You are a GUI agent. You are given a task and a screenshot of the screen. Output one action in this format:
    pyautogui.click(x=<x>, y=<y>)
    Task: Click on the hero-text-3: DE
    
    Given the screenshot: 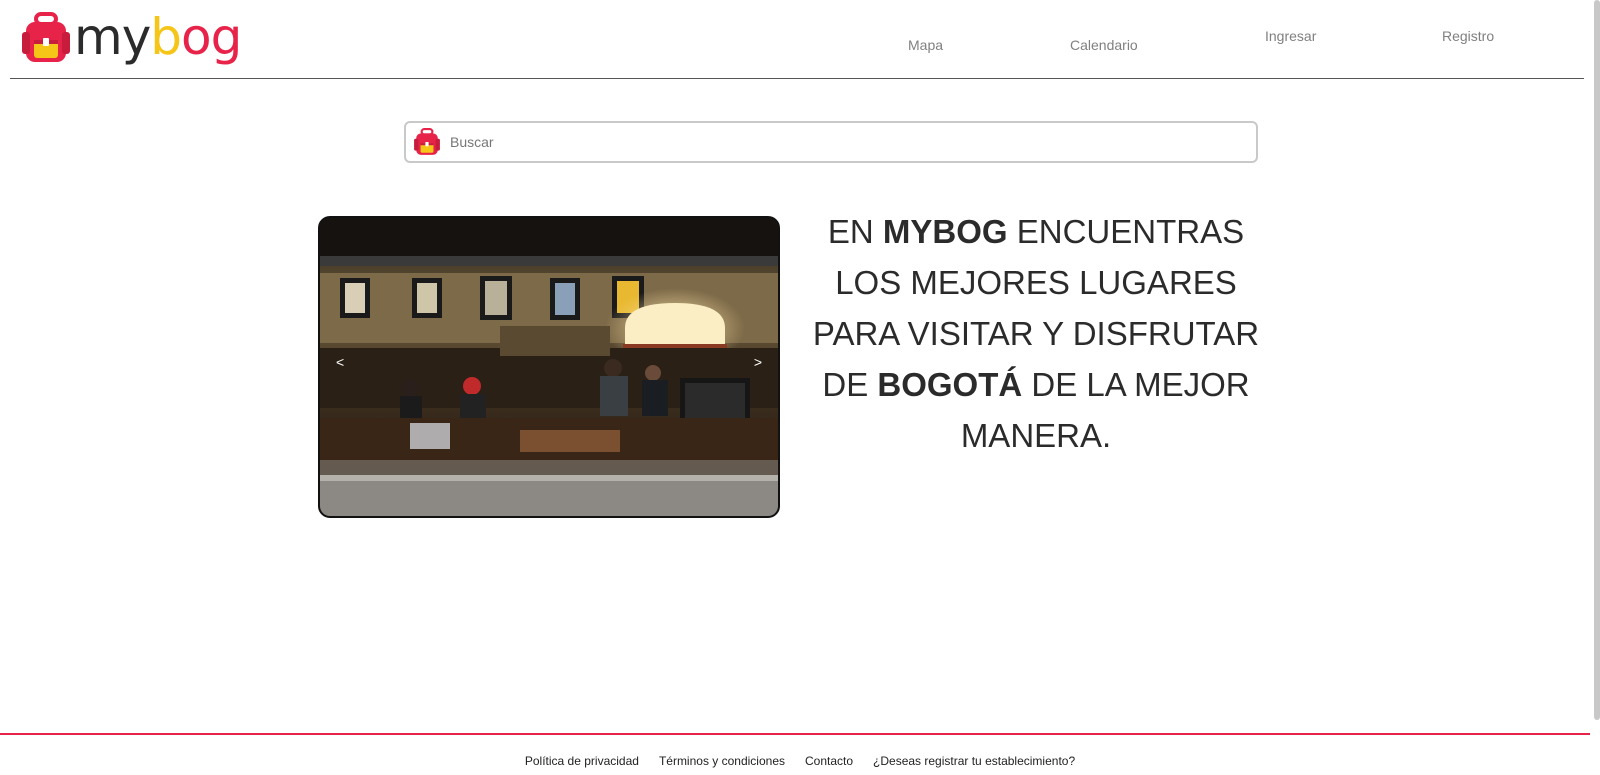 What is the action you would take?
    pyautogui.click(x=850, y=384)
    